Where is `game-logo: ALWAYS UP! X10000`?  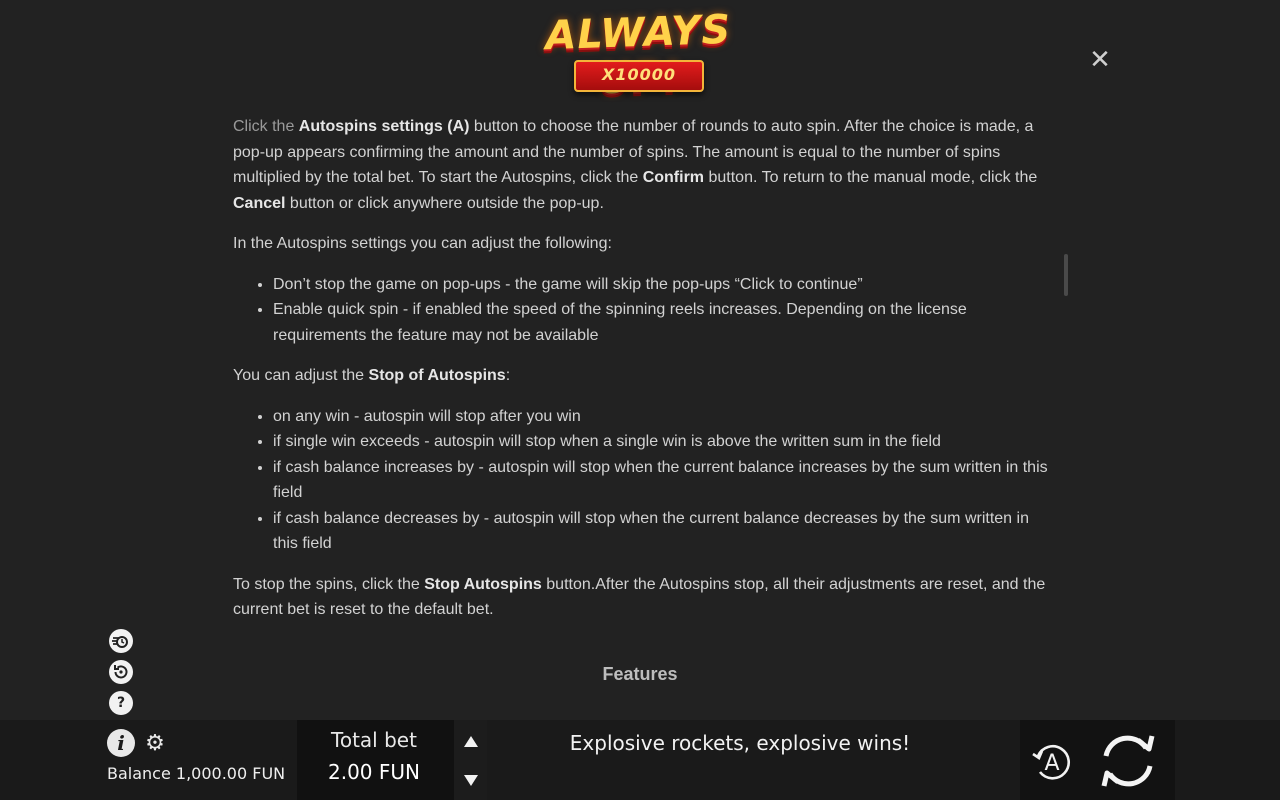 game-logo: ALWAYS UP! X10000 is located at coordinates (639, 55).